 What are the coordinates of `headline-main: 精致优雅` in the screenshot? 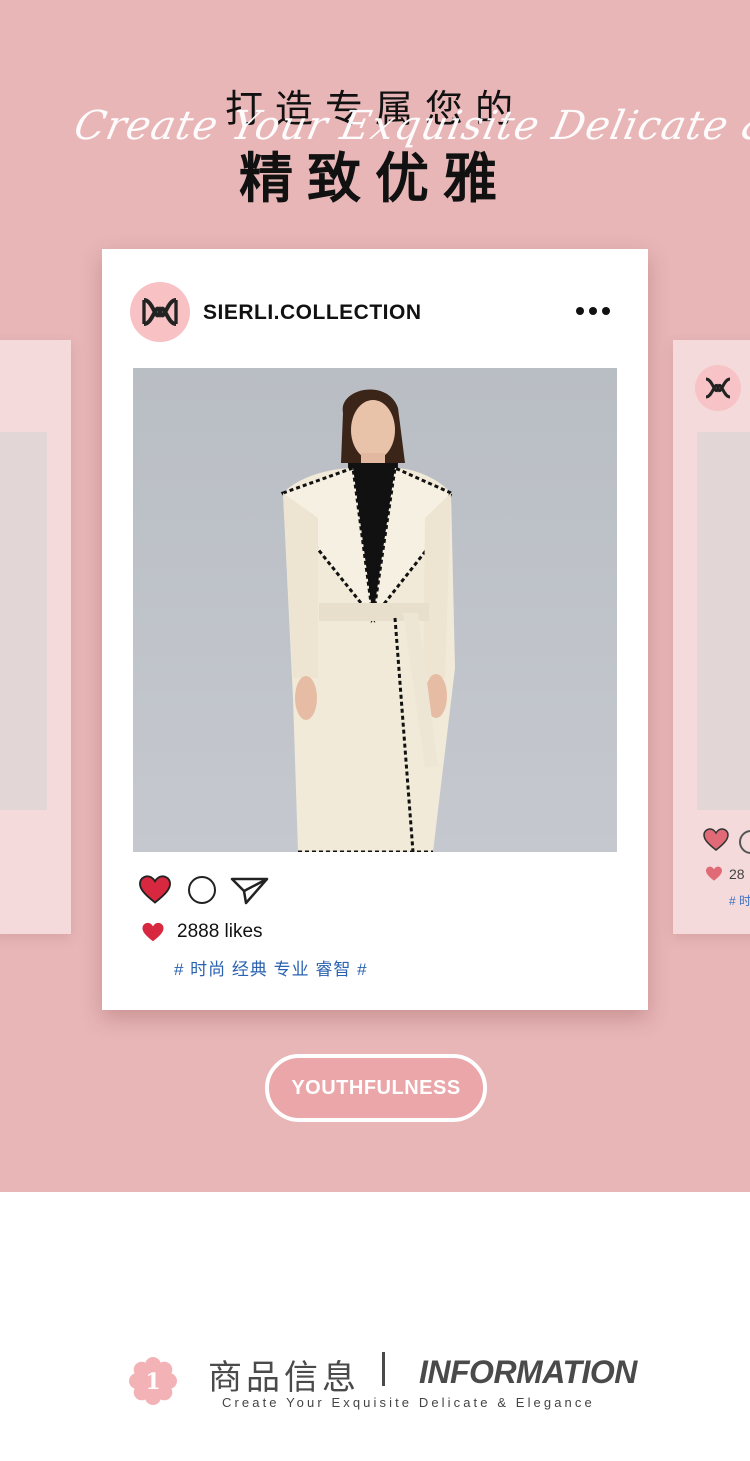 It's located at (375, 178).